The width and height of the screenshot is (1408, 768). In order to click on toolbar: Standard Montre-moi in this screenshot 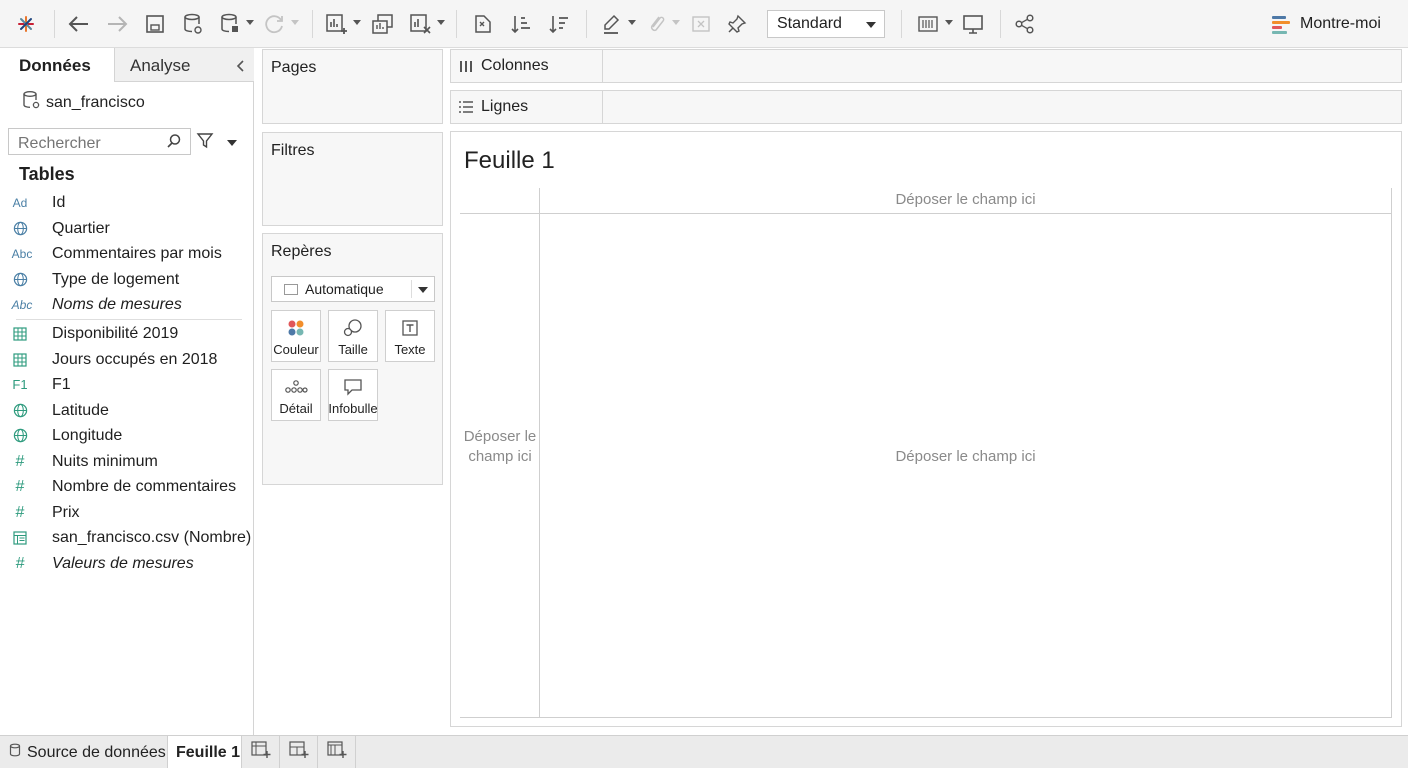, I will do `click(704, 24)`.